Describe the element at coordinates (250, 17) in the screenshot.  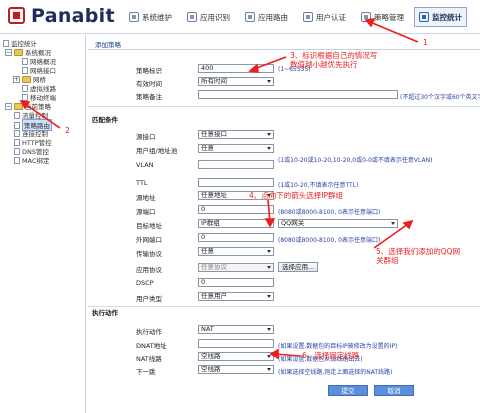
I see `route-icon` at that location.